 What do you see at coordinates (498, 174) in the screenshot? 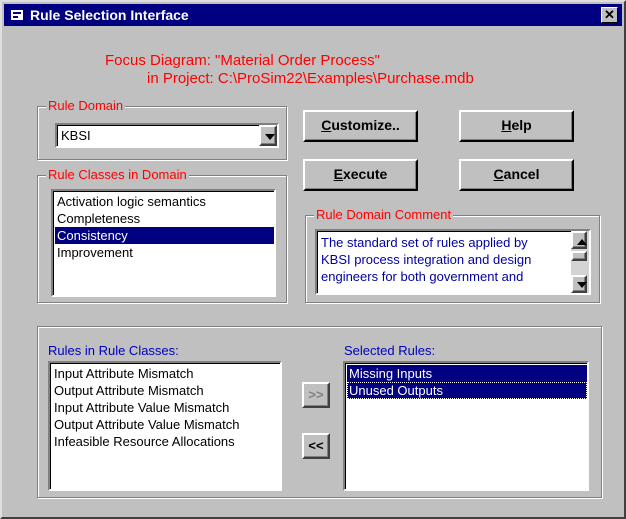
I see `cancel-mnemonic: C` at bounding box center [498, 174].